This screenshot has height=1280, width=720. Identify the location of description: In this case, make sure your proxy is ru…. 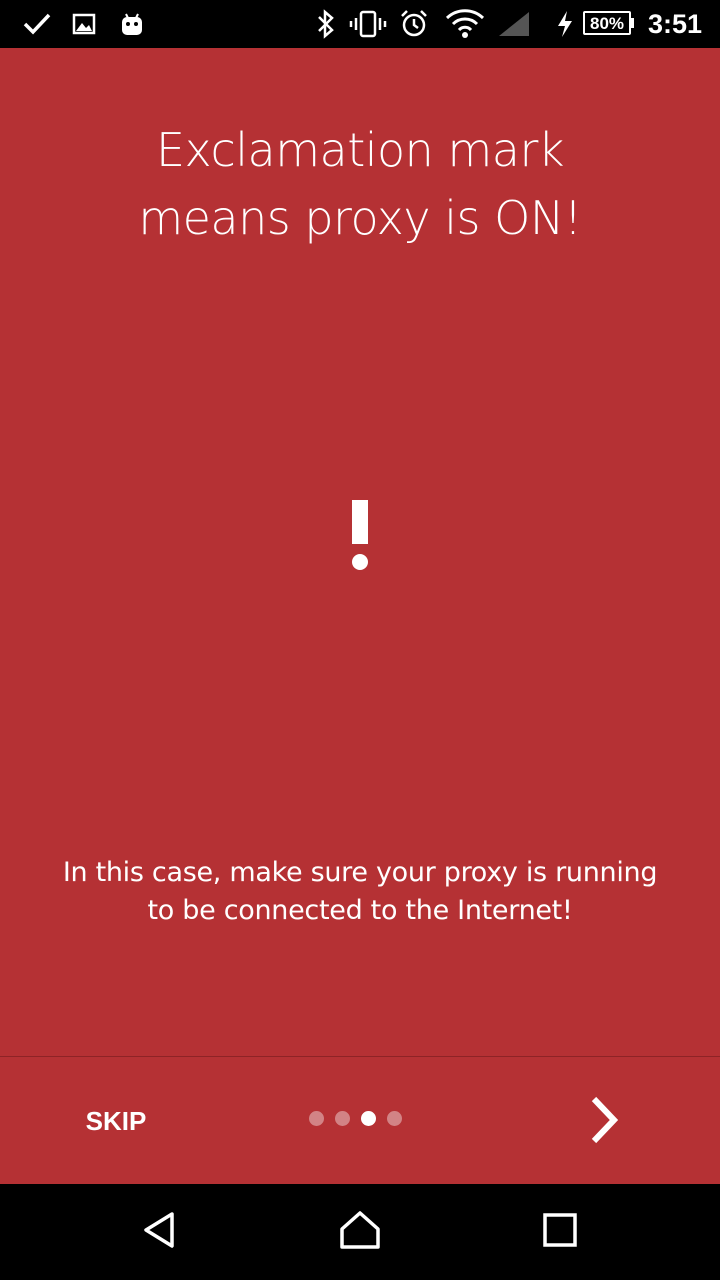
(360, 892).